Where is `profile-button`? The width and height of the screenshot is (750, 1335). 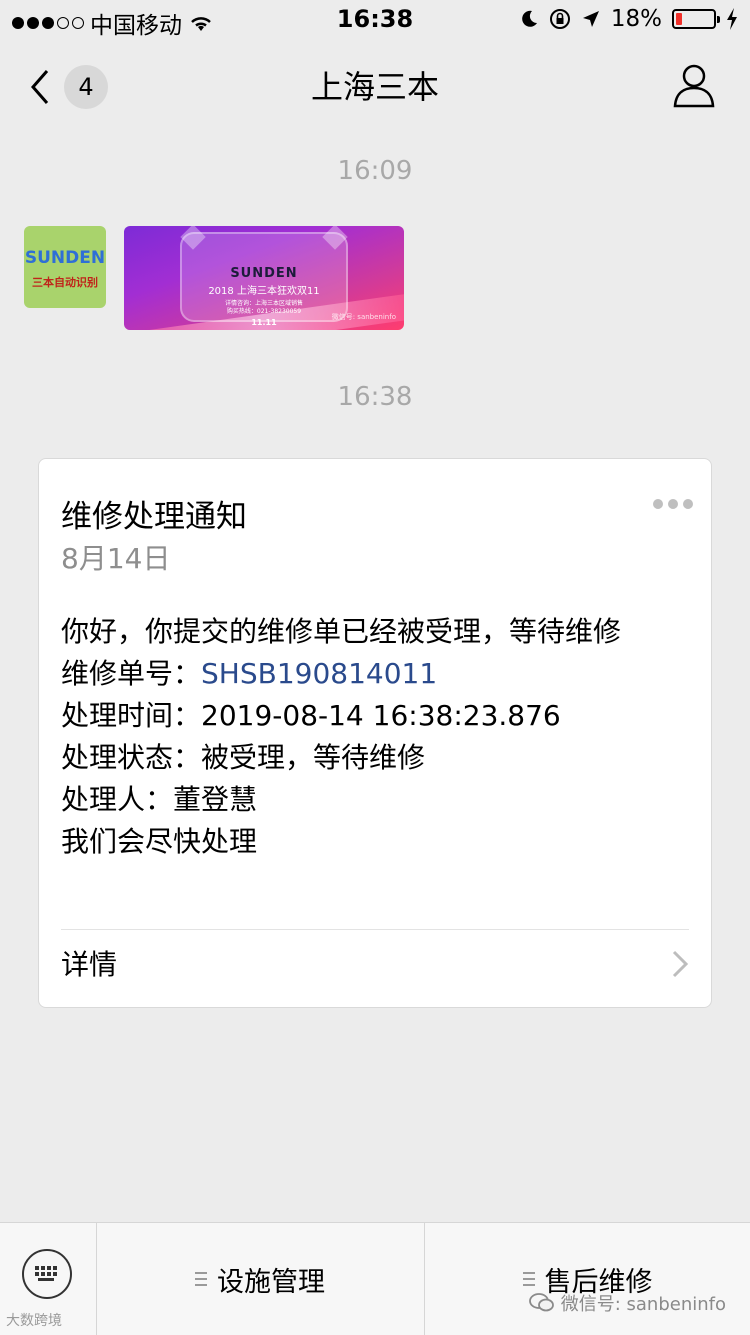 profile-button is located at coordinates (694, 86).